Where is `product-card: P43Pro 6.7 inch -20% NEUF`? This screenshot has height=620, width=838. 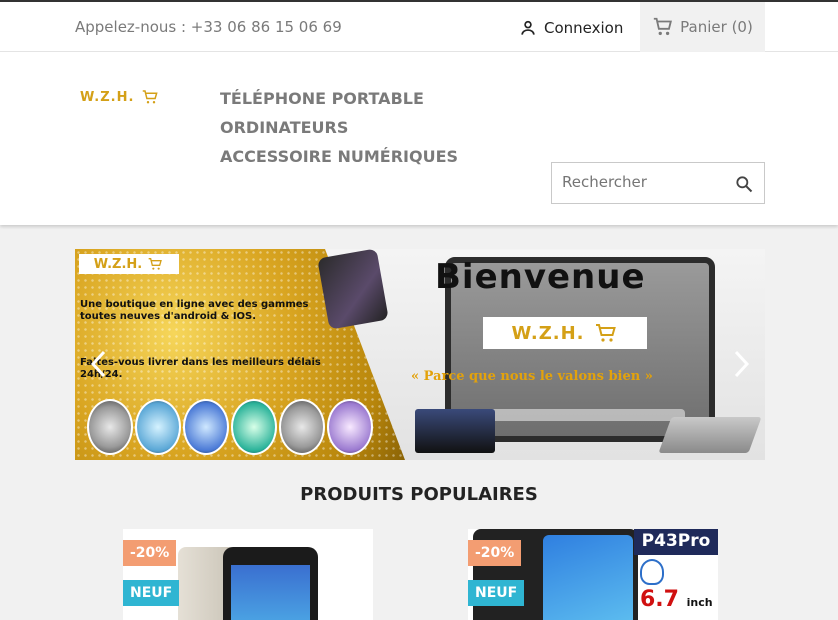 product-card: P43Pro 6.7 inch -20% NEUF is located at coordinates (593, 574).